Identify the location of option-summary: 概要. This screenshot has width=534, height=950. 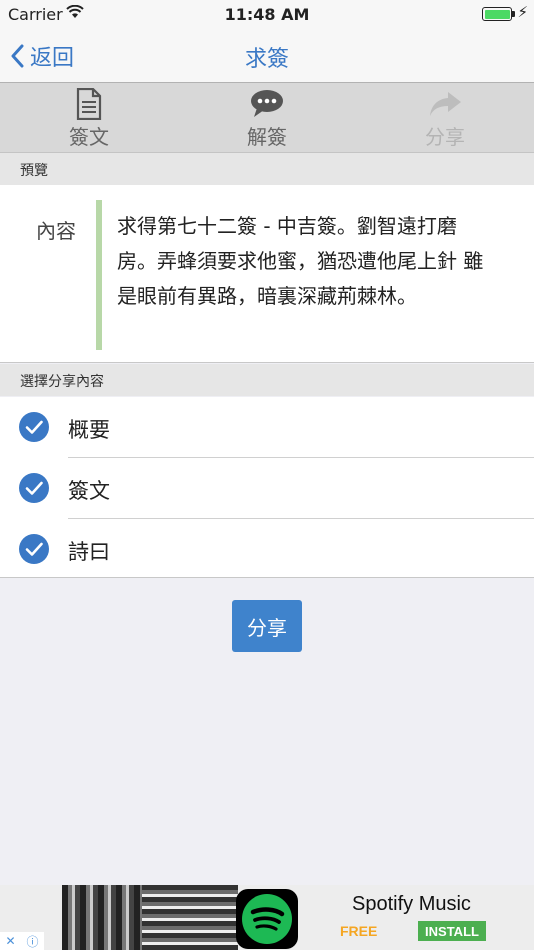
(267, 427).